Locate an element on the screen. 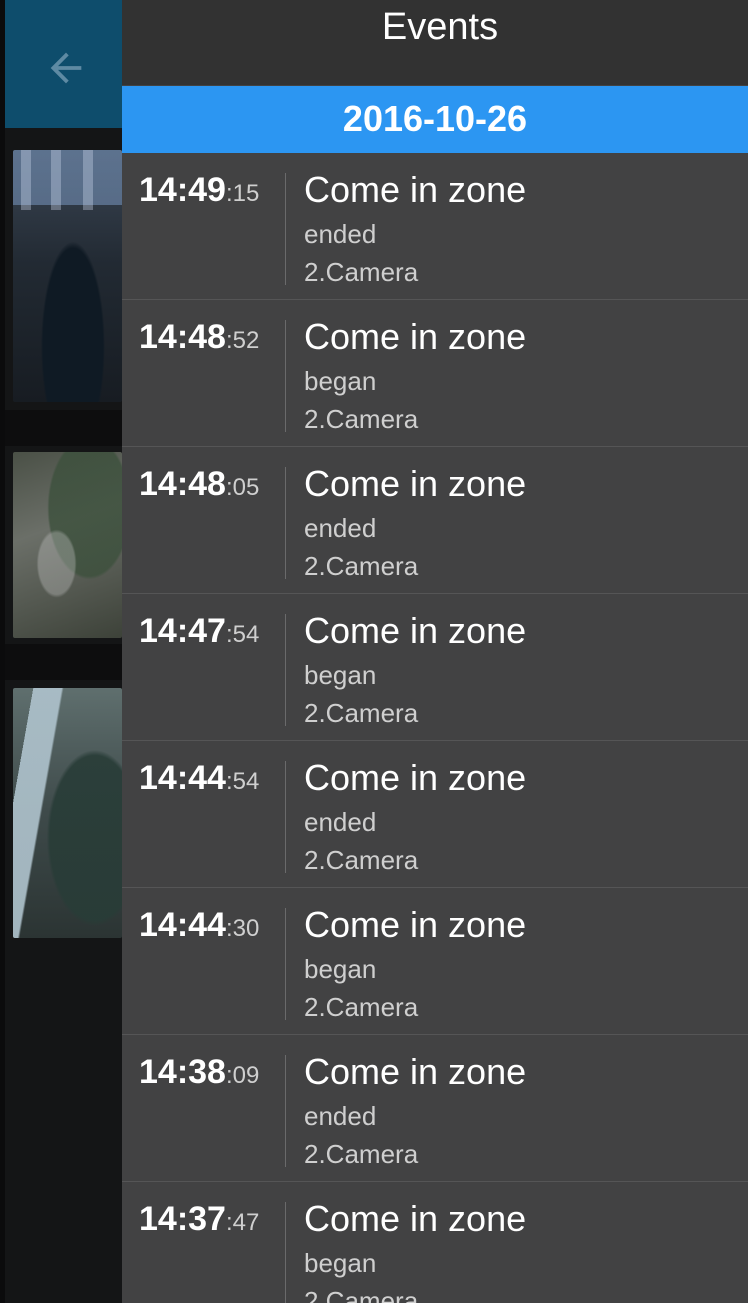 This screenshot has width=748, height=1303. events-header: Events is located at coordinates (435, 42).